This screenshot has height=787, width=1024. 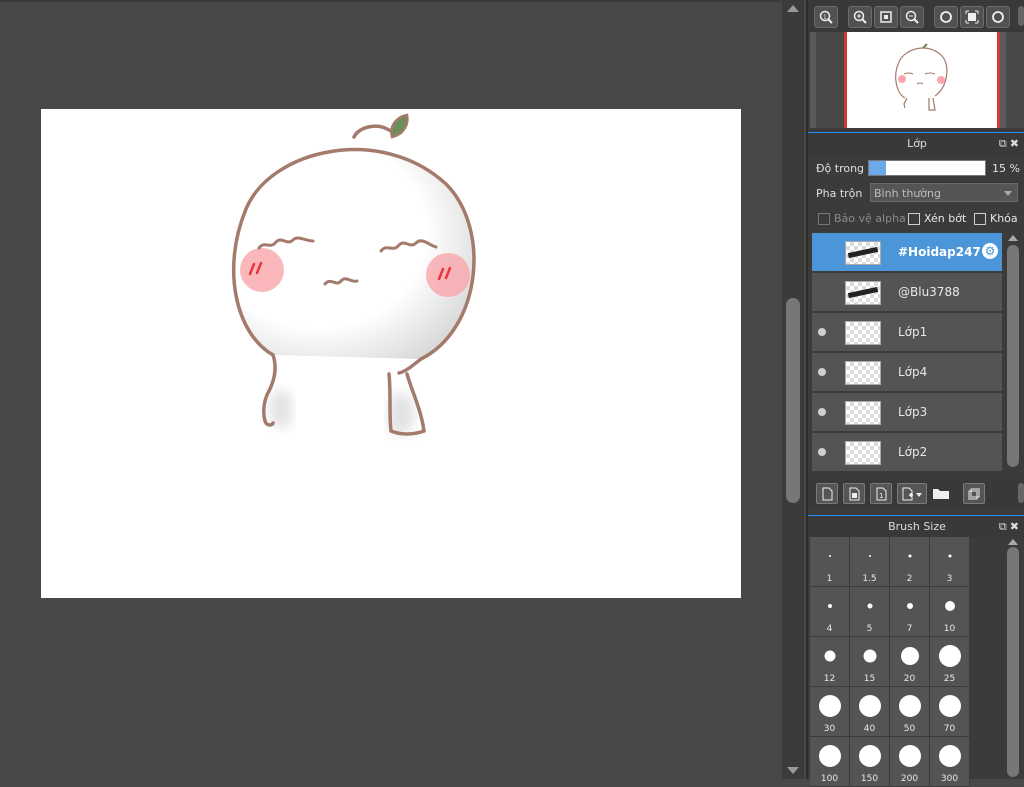 I want to click on new-layer-button, so click(x=827, y=493).